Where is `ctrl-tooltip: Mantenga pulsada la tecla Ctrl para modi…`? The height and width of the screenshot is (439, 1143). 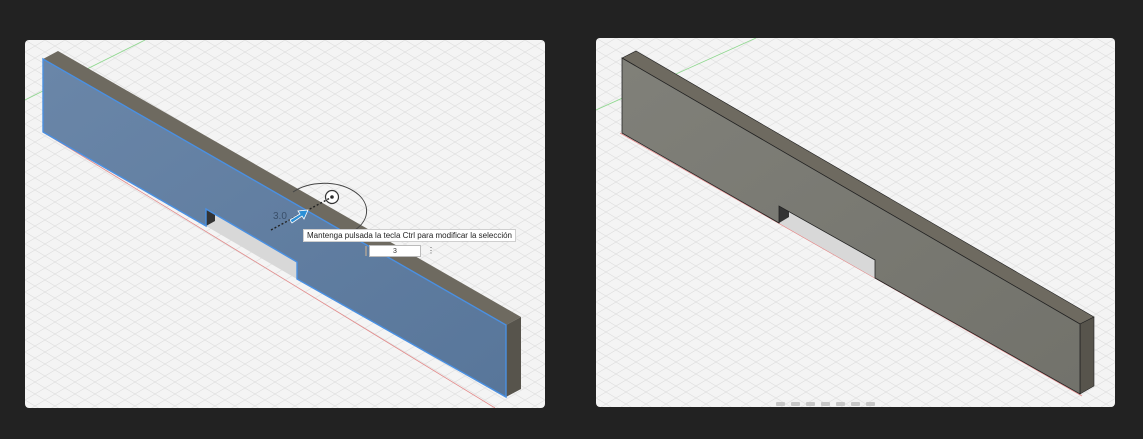 ctrl-tooltip: Mantenga pulsada la tecla Ctrl para modi… is located at coordinates (409, 235).